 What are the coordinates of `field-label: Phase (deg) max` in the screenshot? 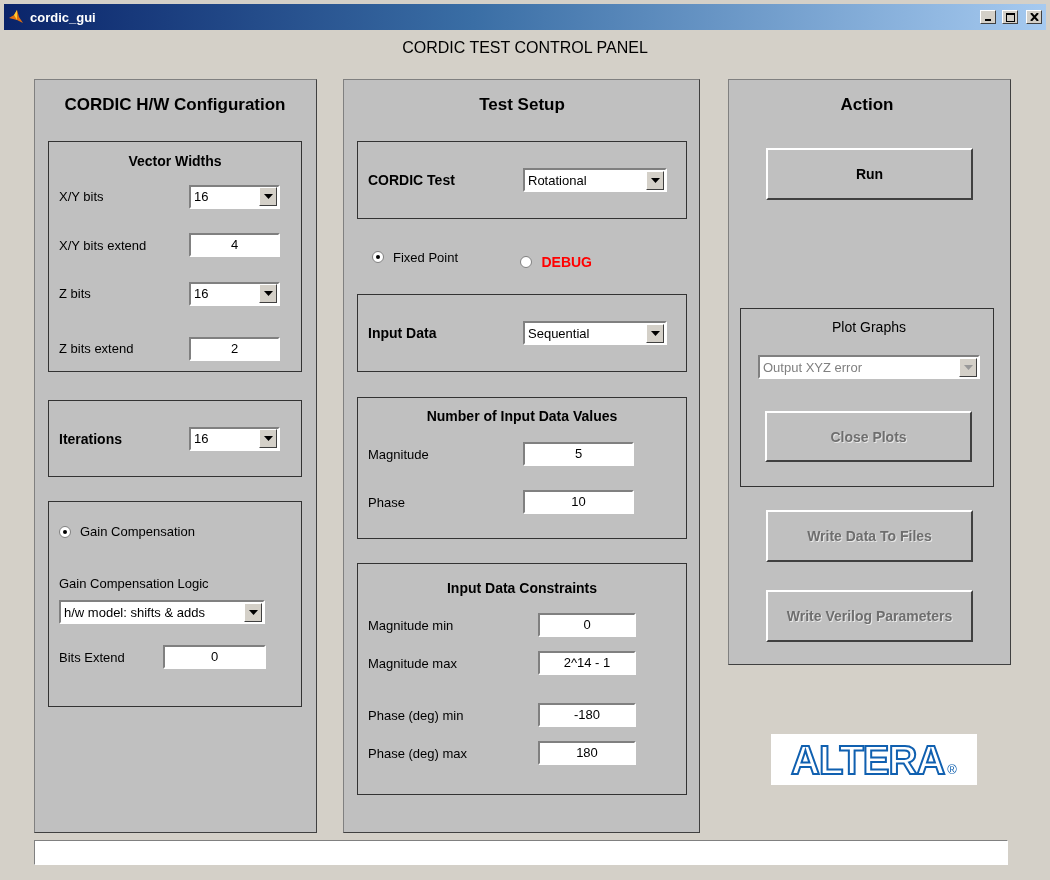 It's located at (418, 753).